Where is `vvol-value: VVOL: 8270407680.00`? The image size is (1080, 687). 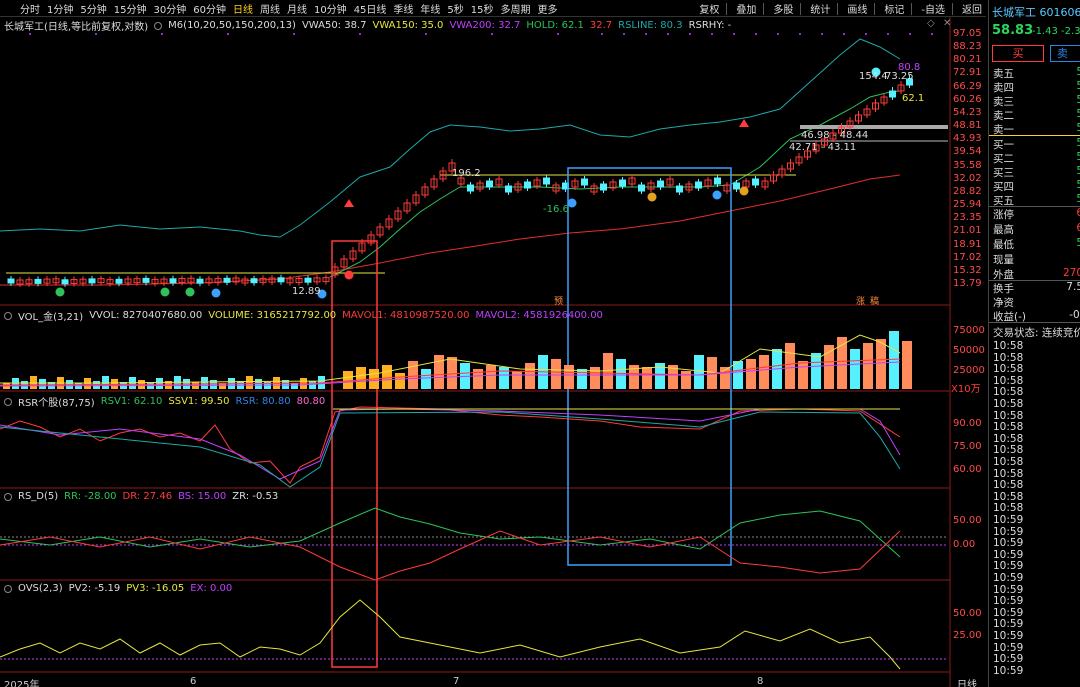 vvol-value: VVOL: 8270407680.00 is located at coordinates (146, 315).